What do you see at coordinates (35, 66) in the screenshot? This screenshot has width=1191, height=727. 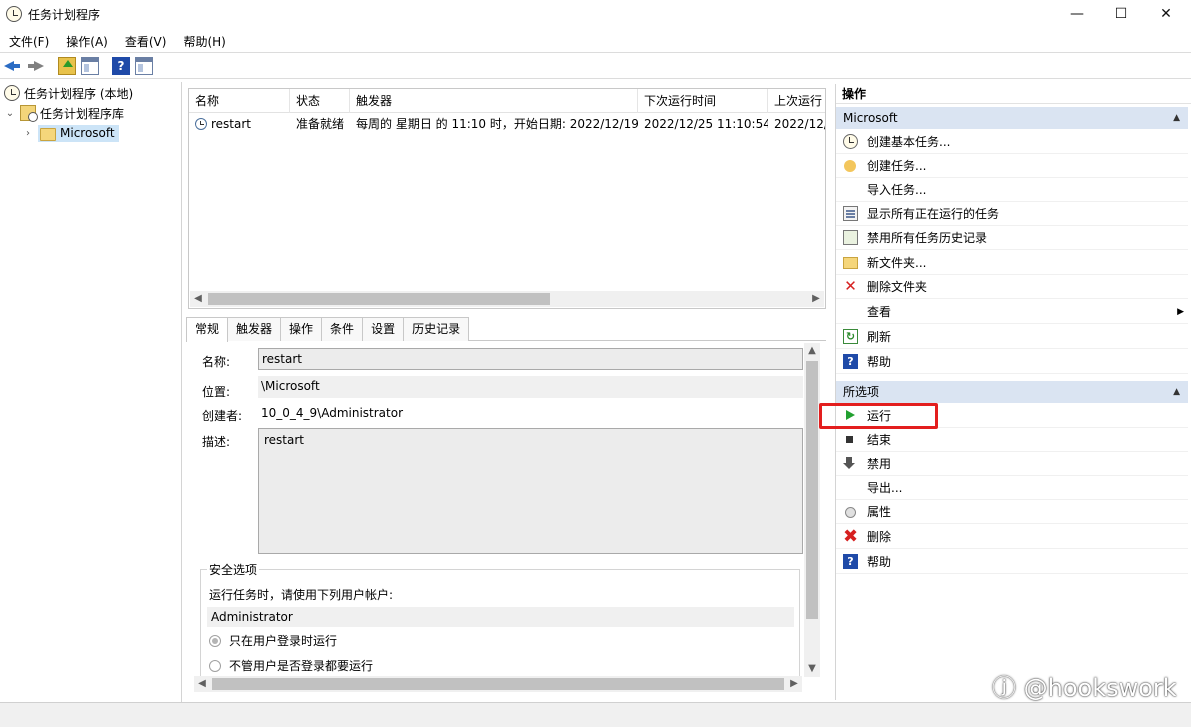 I see `forward-arrow-icon` at bounding box center [35, 66].